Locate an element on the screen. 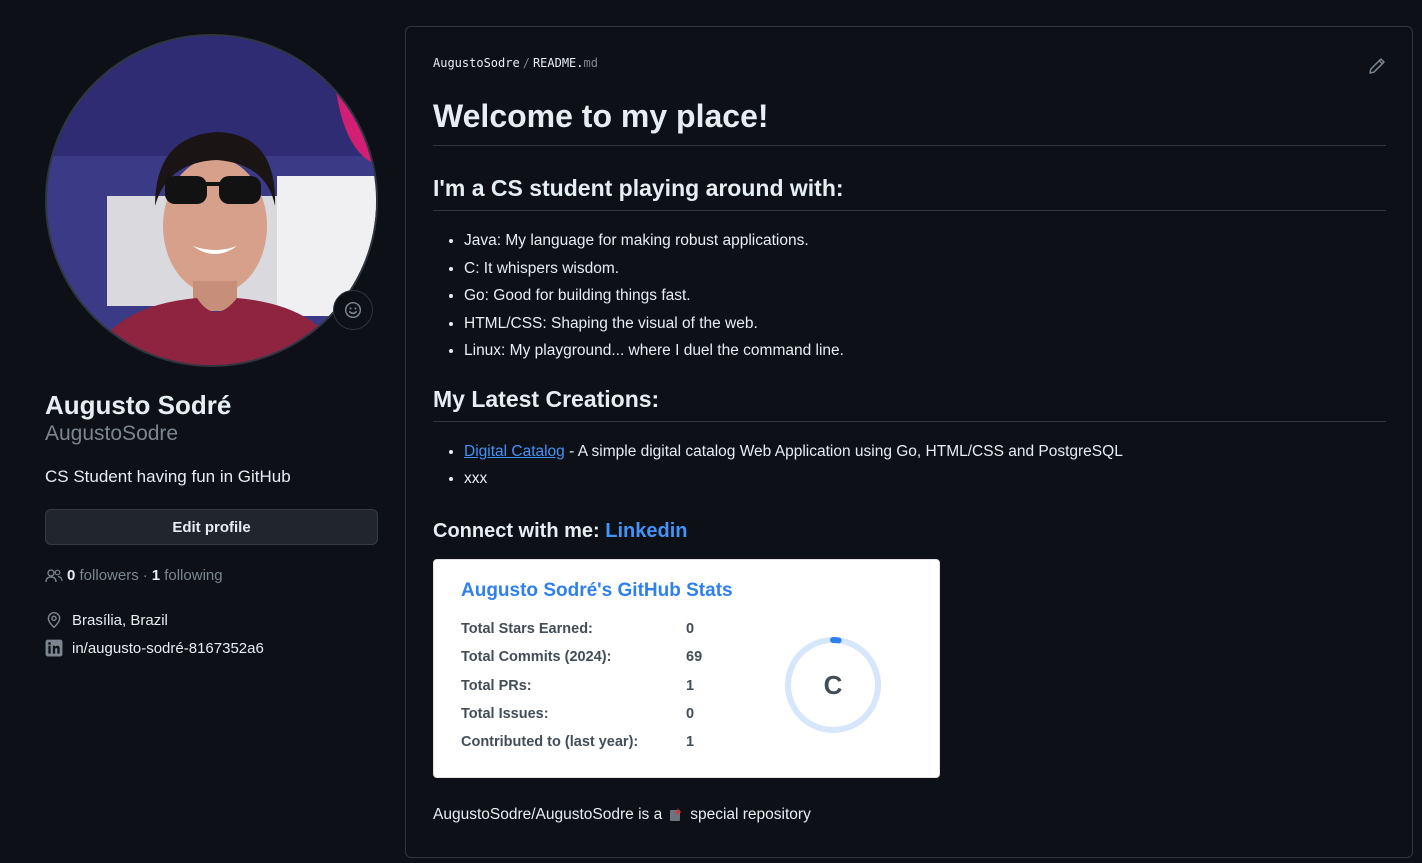 The image size is (1422, 863). rank-letter: C is located at coordinates (833, 685).